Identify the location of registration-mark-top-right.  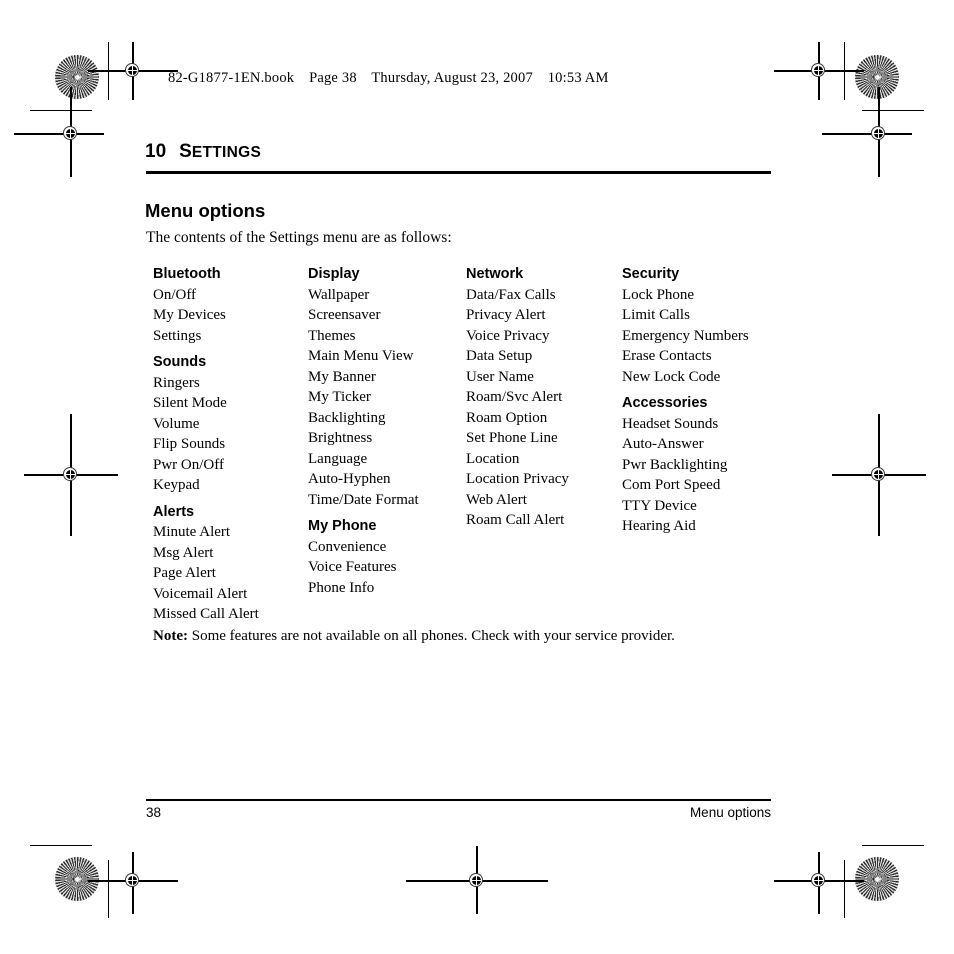
(819, 71).